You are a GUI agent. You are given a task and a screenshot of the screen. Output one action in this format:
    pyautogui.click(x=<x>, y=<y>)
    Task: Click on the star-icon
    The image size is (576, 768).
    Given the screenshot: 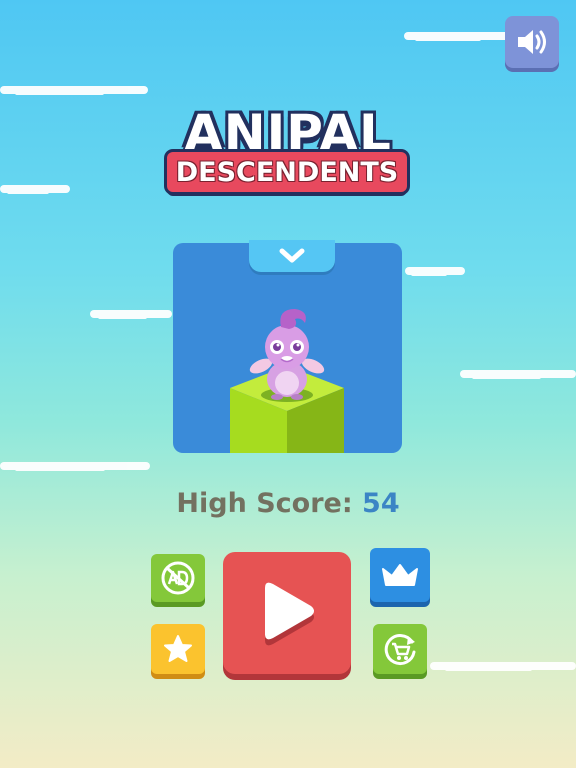 What is the action you would take?
    pyautogui.click(x=178, y=648)
    